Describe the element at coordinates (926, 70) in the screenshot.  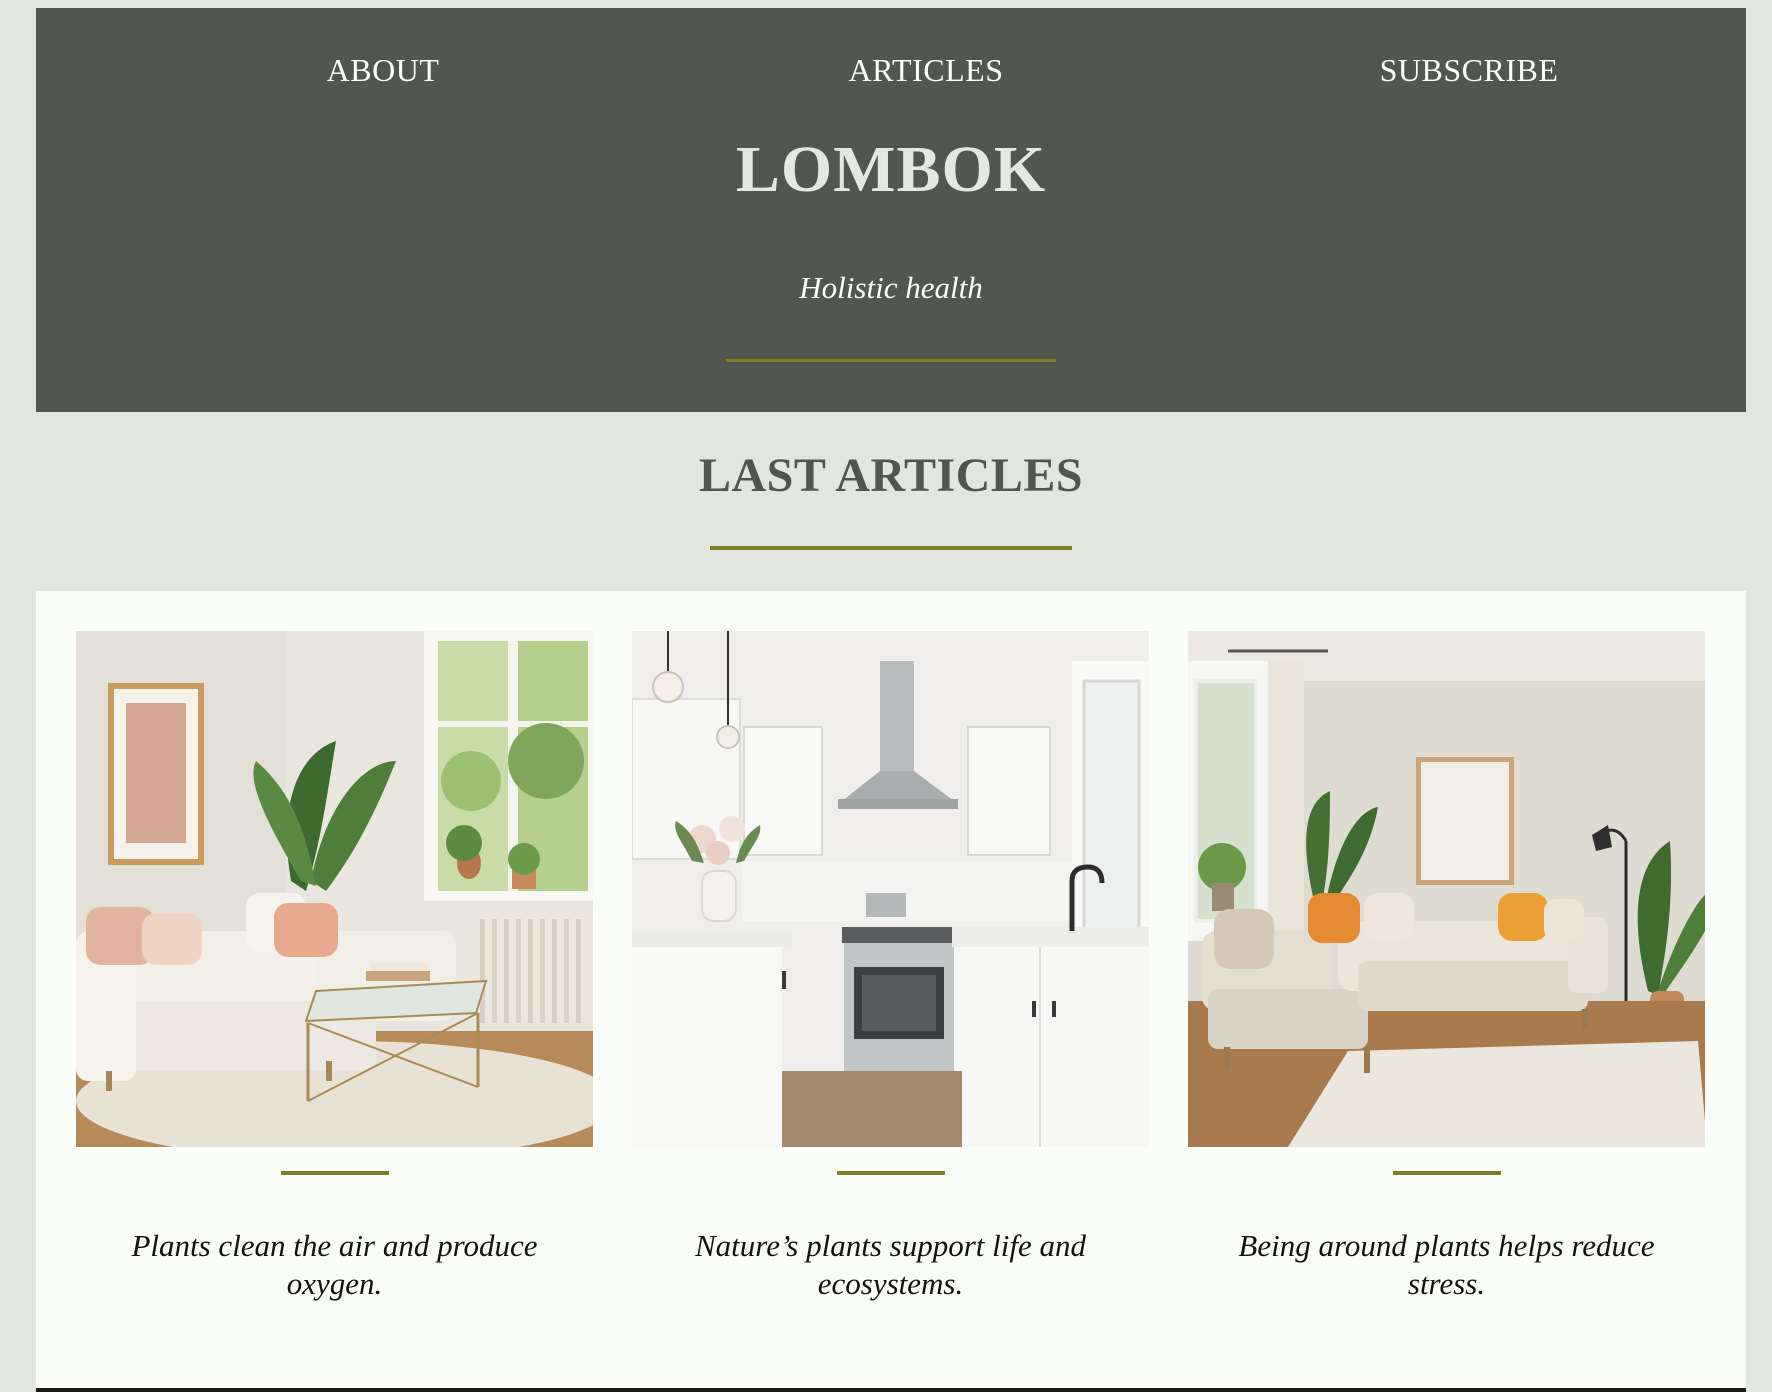
I see `nav-articles-link: ARTICLES` at that location.